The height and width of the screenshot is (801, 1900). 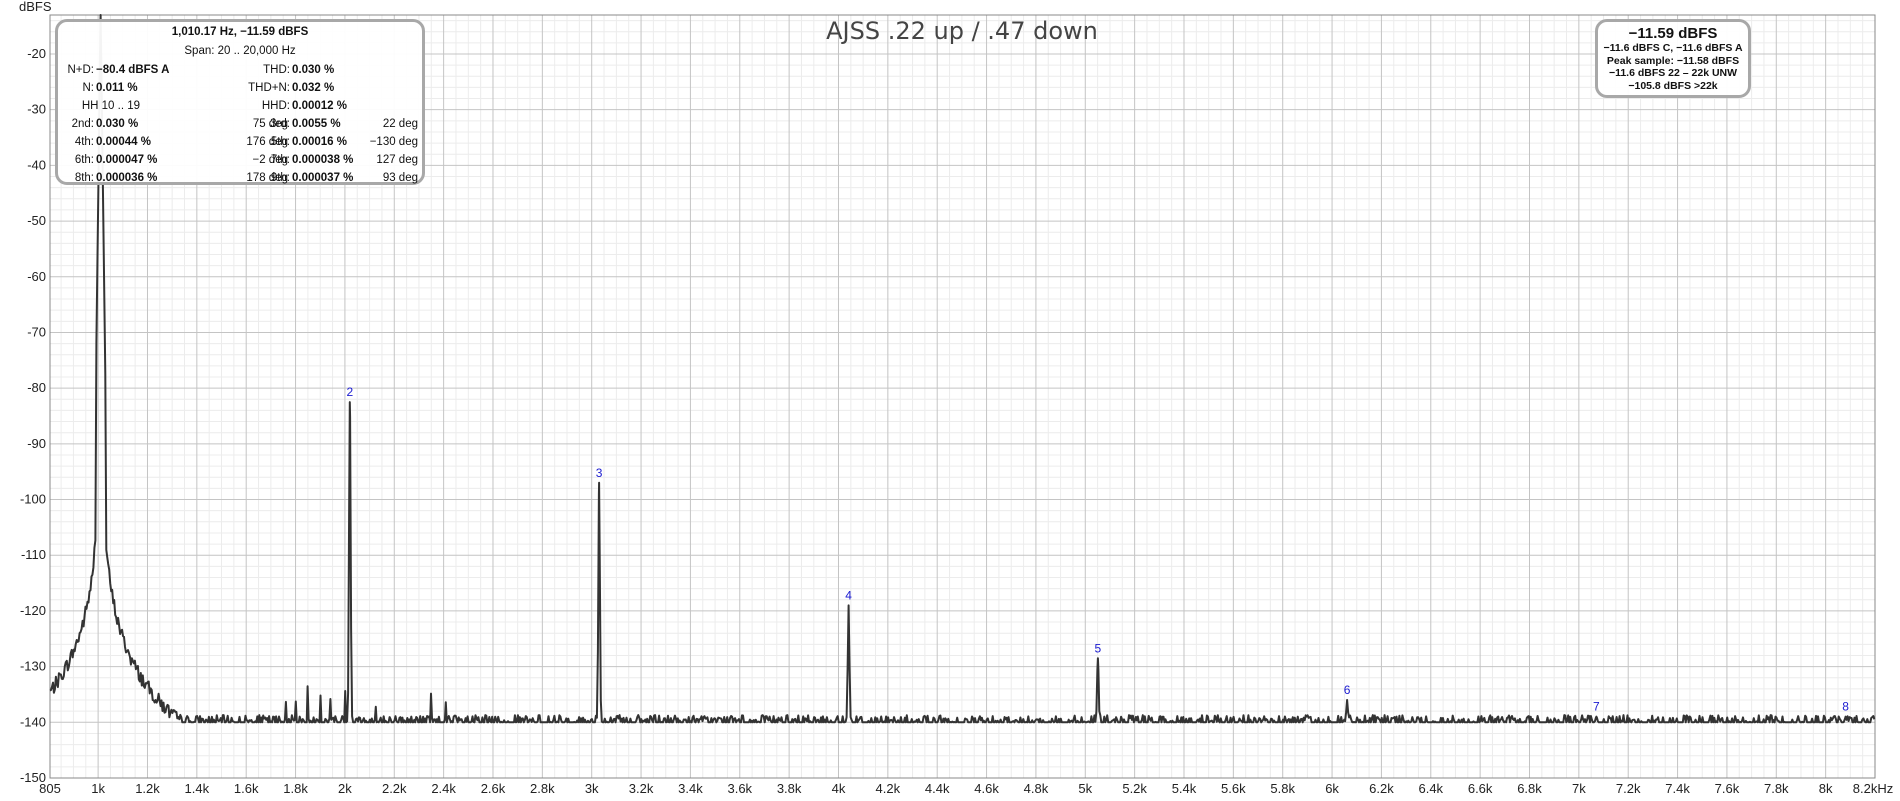 I want to click on x-tick-label: 1.6k, so click(x=246, y=788).